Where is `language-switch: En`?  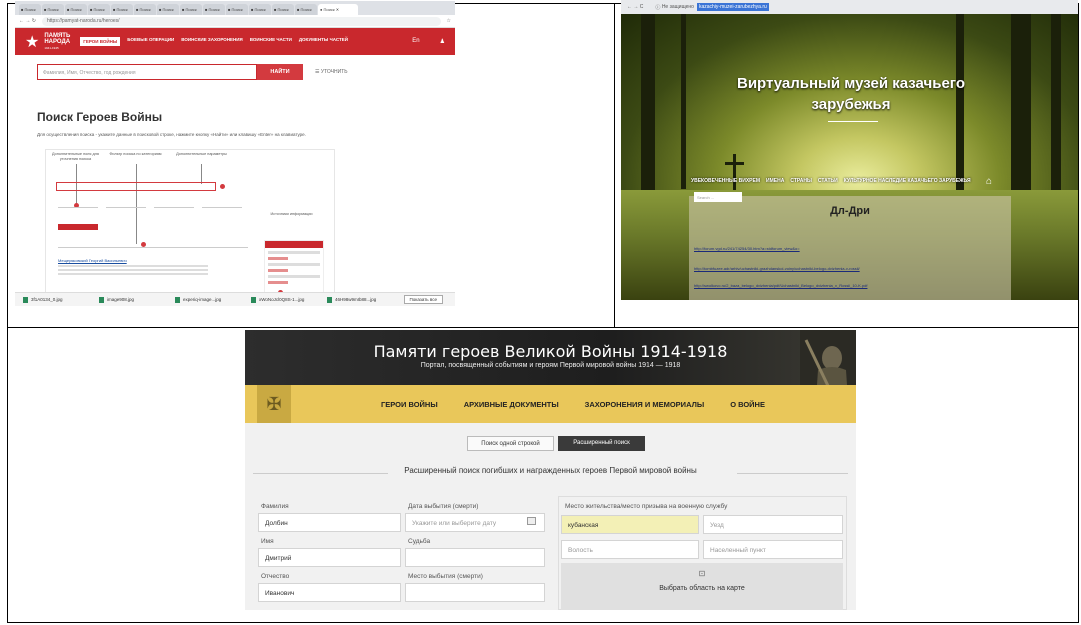
language-switch: En is located at coordinates (415, 41).